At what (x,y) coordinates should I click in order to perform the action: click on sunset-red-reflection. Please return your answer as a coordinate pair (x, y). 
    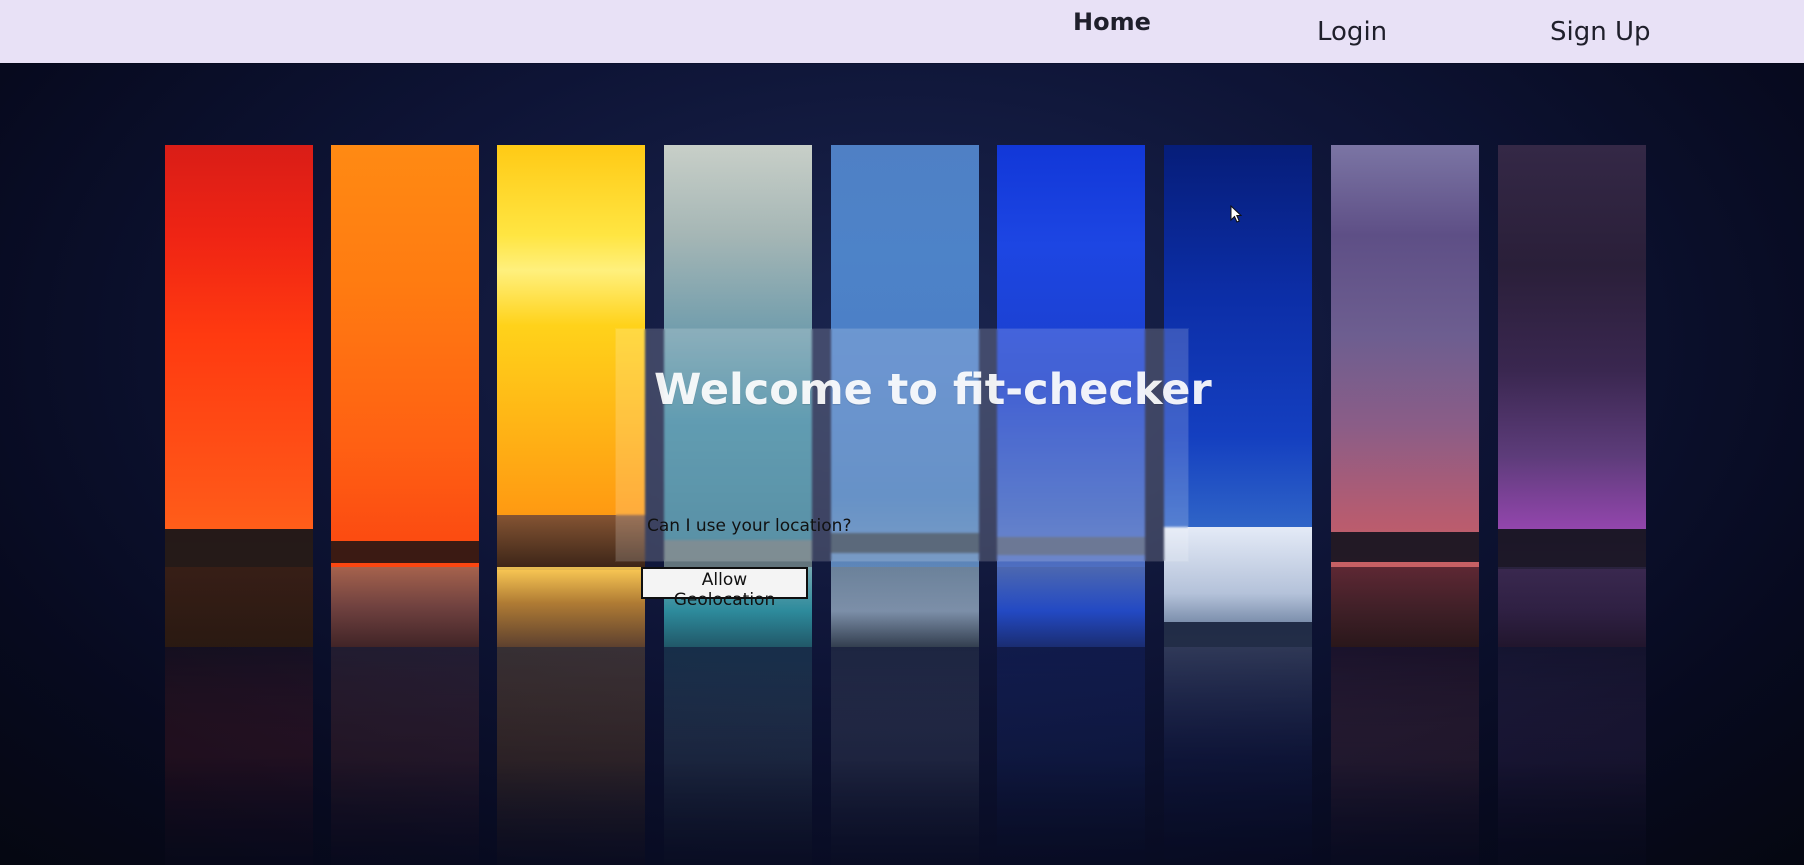
    Looking at the image, I should click on (239, 756).